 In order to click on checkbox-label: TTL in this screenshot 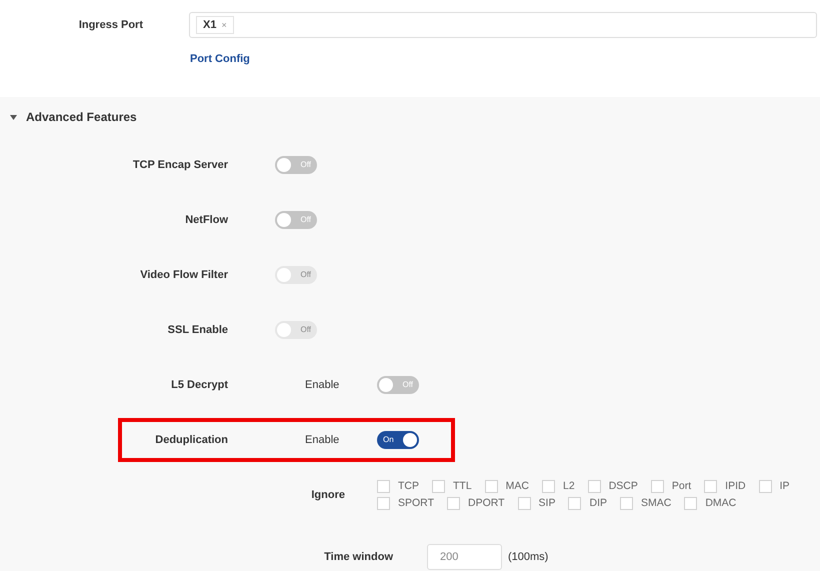, I will do `click(462, 486)`.